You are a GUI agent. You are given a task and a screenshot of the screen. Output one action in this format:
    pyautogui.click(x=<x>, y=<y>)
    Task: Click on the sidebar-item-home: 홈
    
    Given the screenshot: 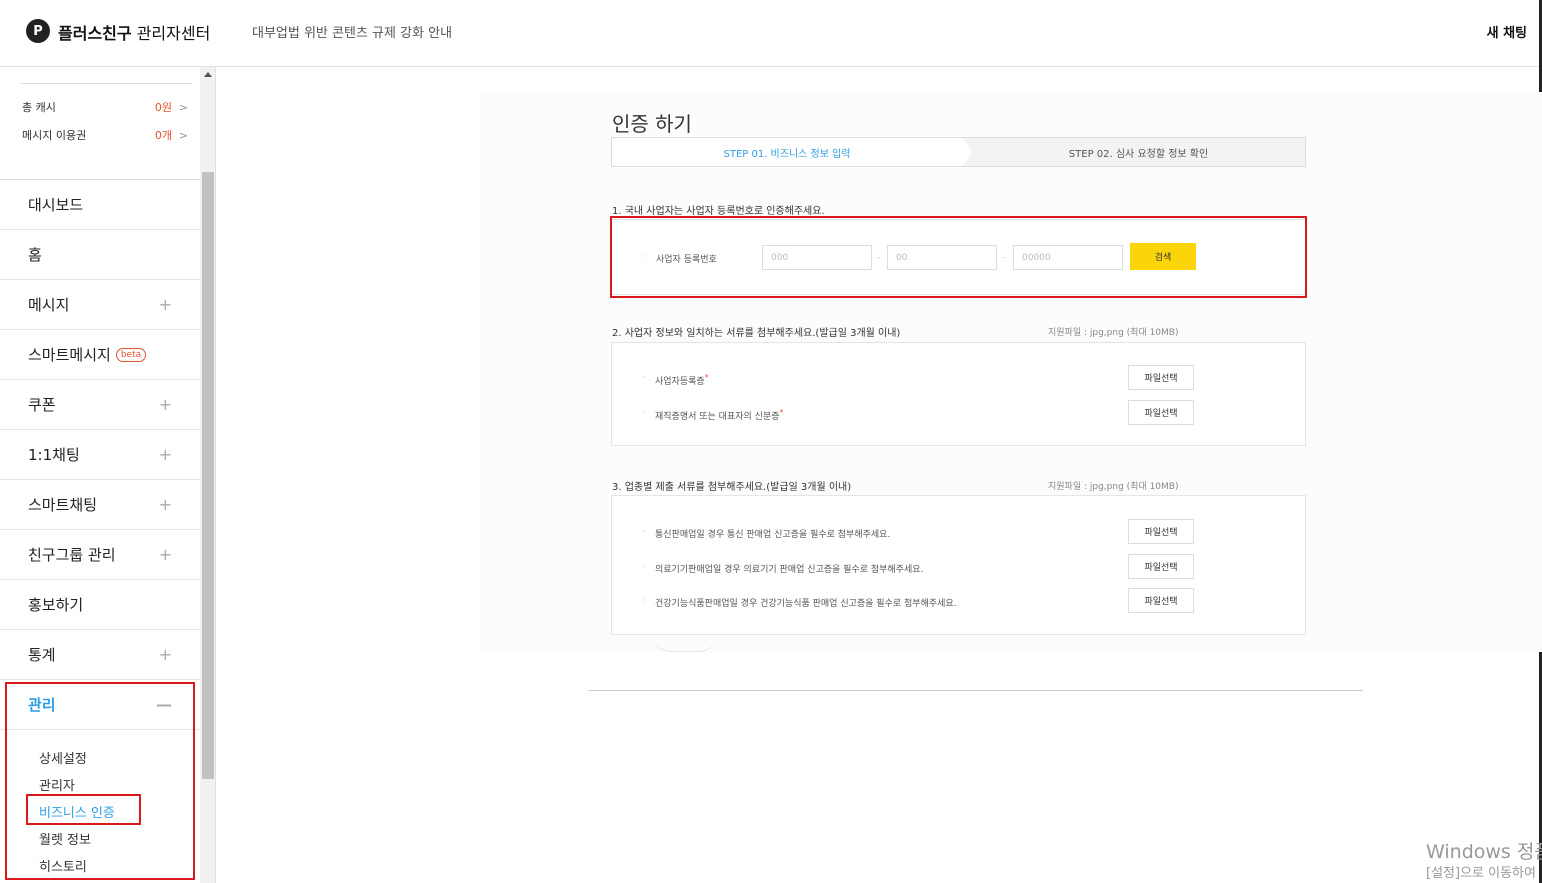 What is the action you would take?
    pyautogui.click(x=100, y=255)
    